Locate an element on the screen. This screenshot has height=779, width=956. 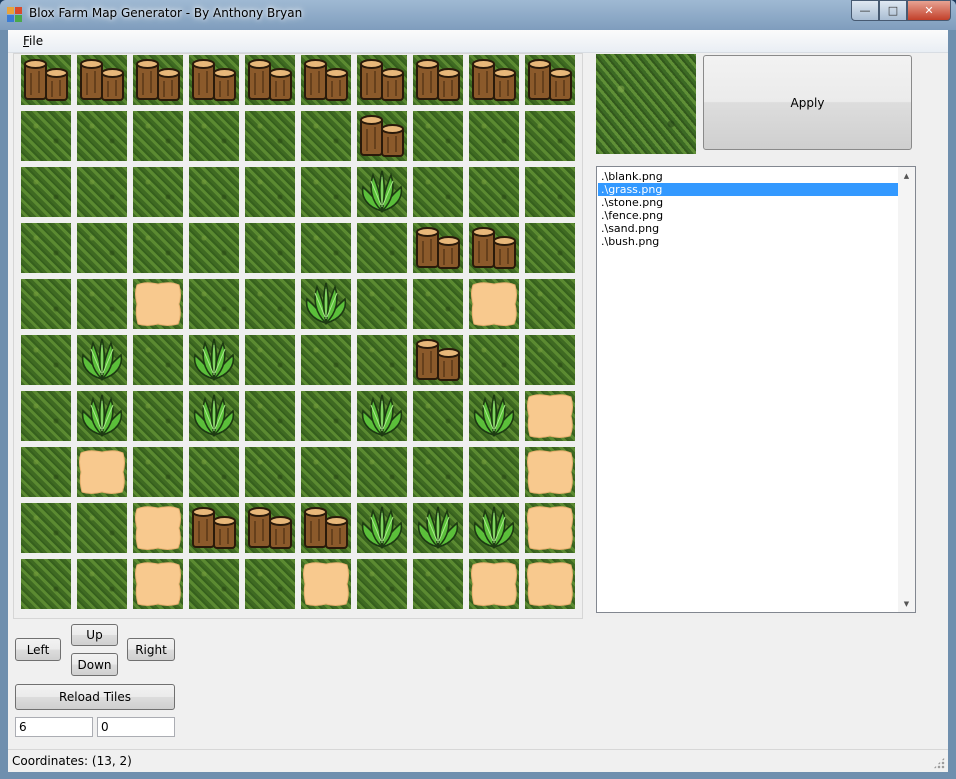
down-button: Down is located at coordinates (94, 664).